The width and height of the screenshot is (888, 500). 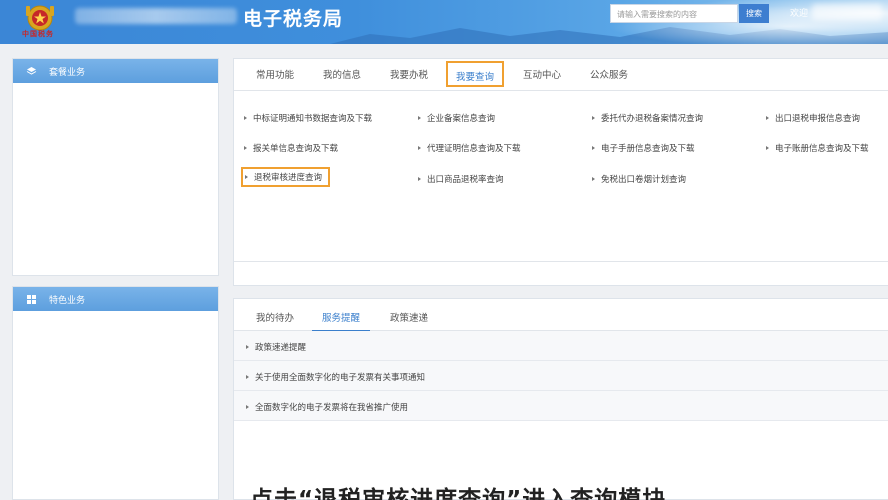 I want to click on link-export-goods-refund-rate-query: 出口商品退税率查询, so click(x=461, y=179).